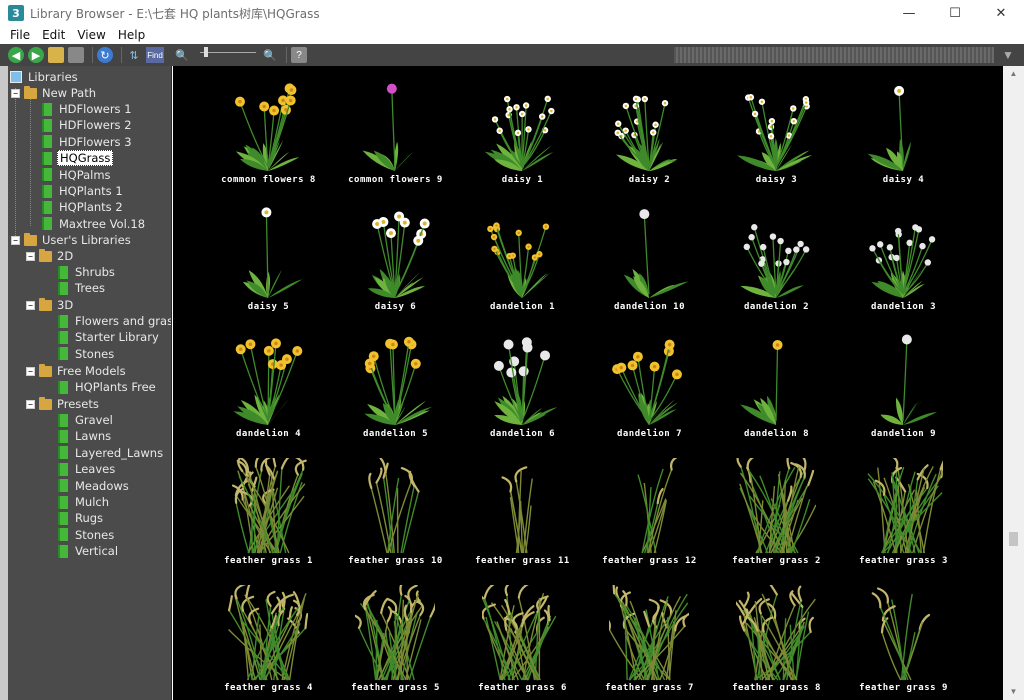  Describe the element at coordinates (395, 388) in the screenshot. I see `thumbnail-dandelion-5: dandelion 5` at that location.